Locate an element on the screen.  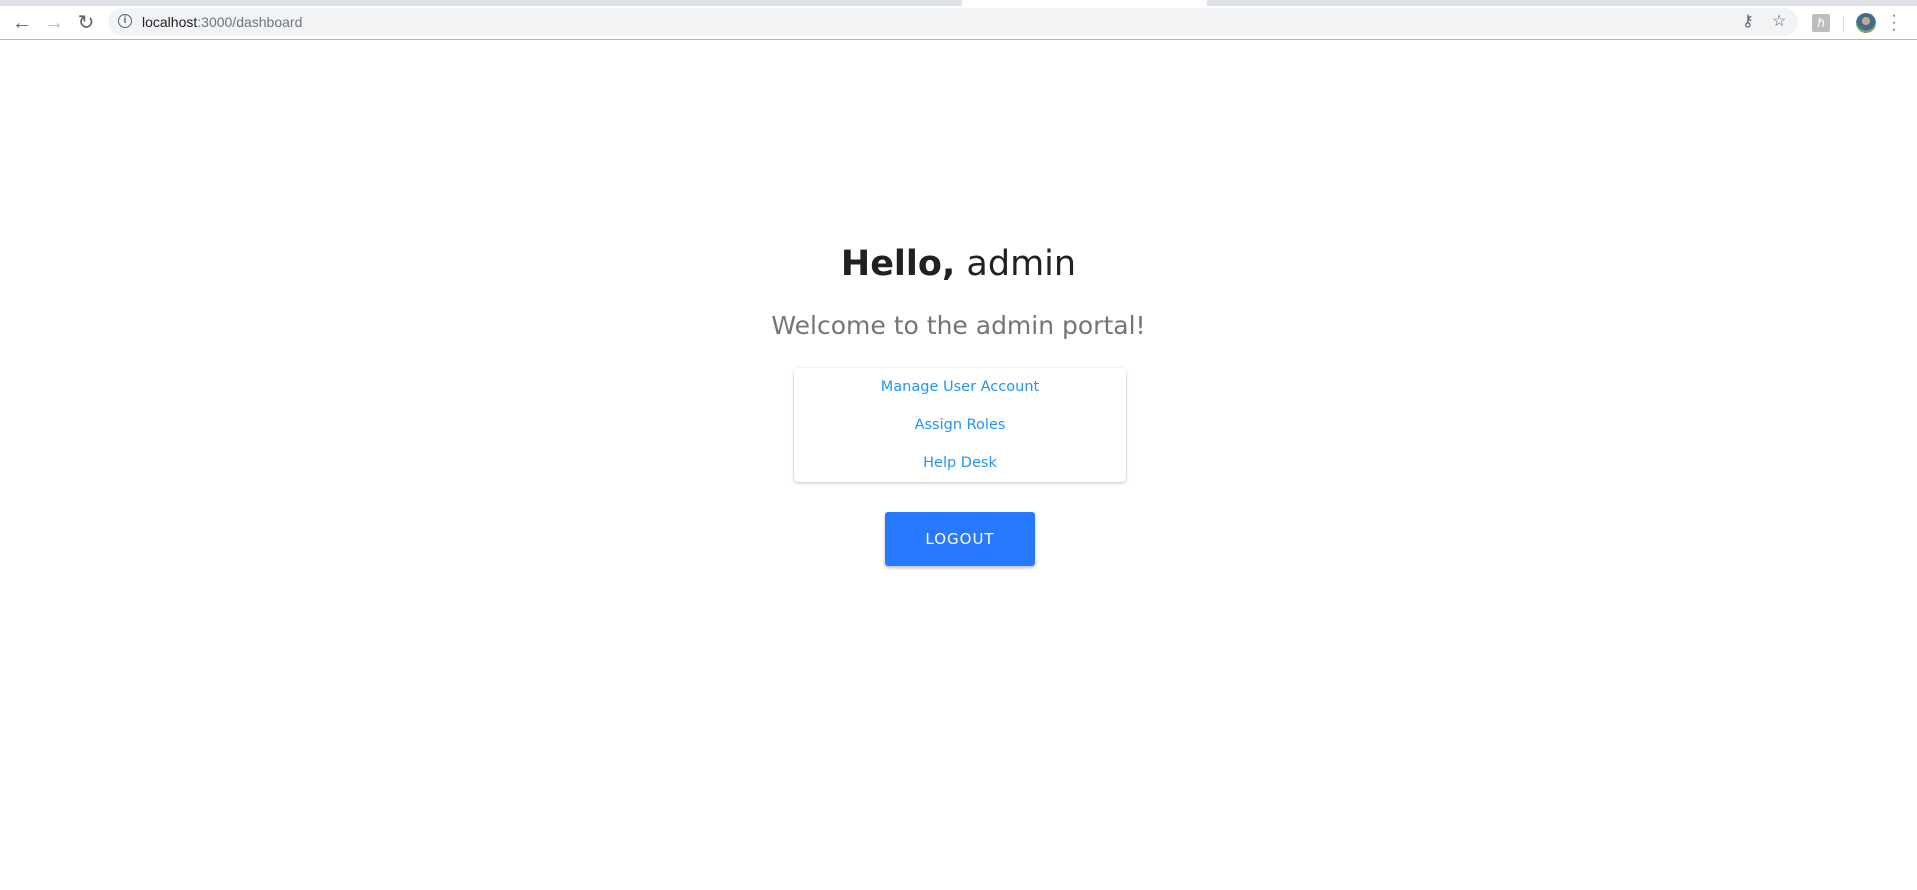
logout-button: LOGOUT is located at coordinates (960, 539).